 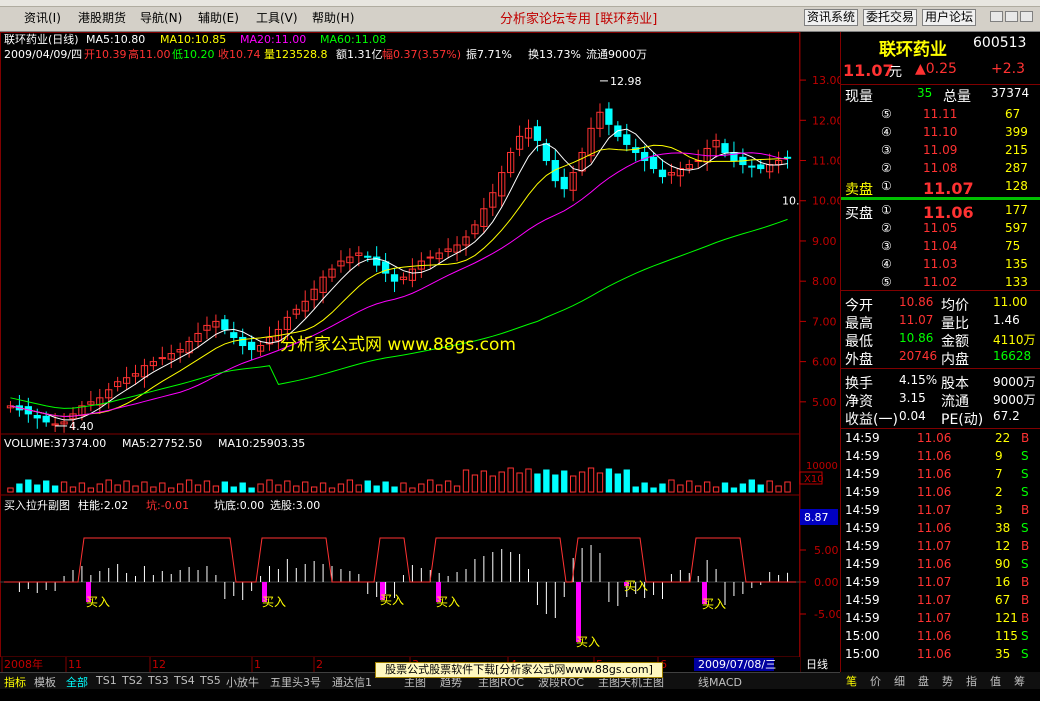 What do you see at coordinates (886, 186) in the screenshot?
I see `ask-level: ①` at bounding box center [886, 186].